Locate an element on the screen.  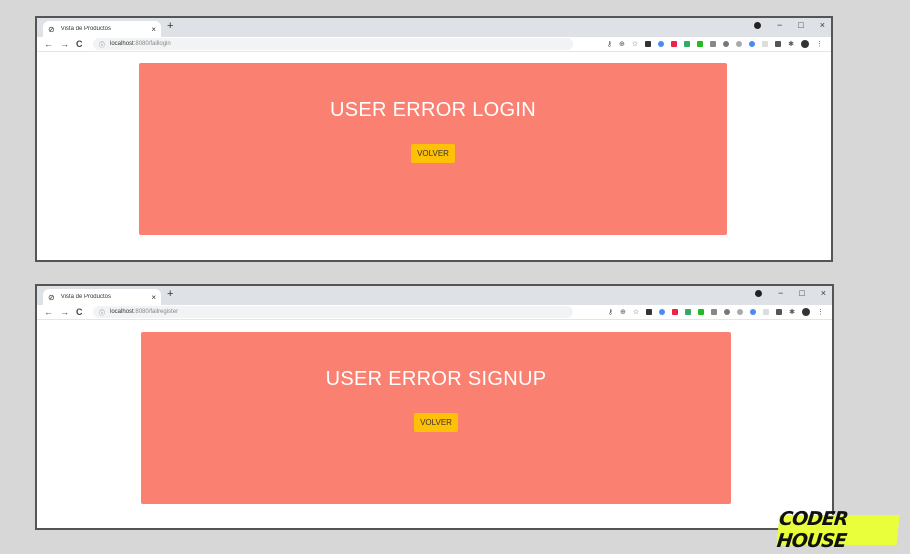
address-bar: ⓘ localhost:8080/faillogin is located at coordinates (333, 44).